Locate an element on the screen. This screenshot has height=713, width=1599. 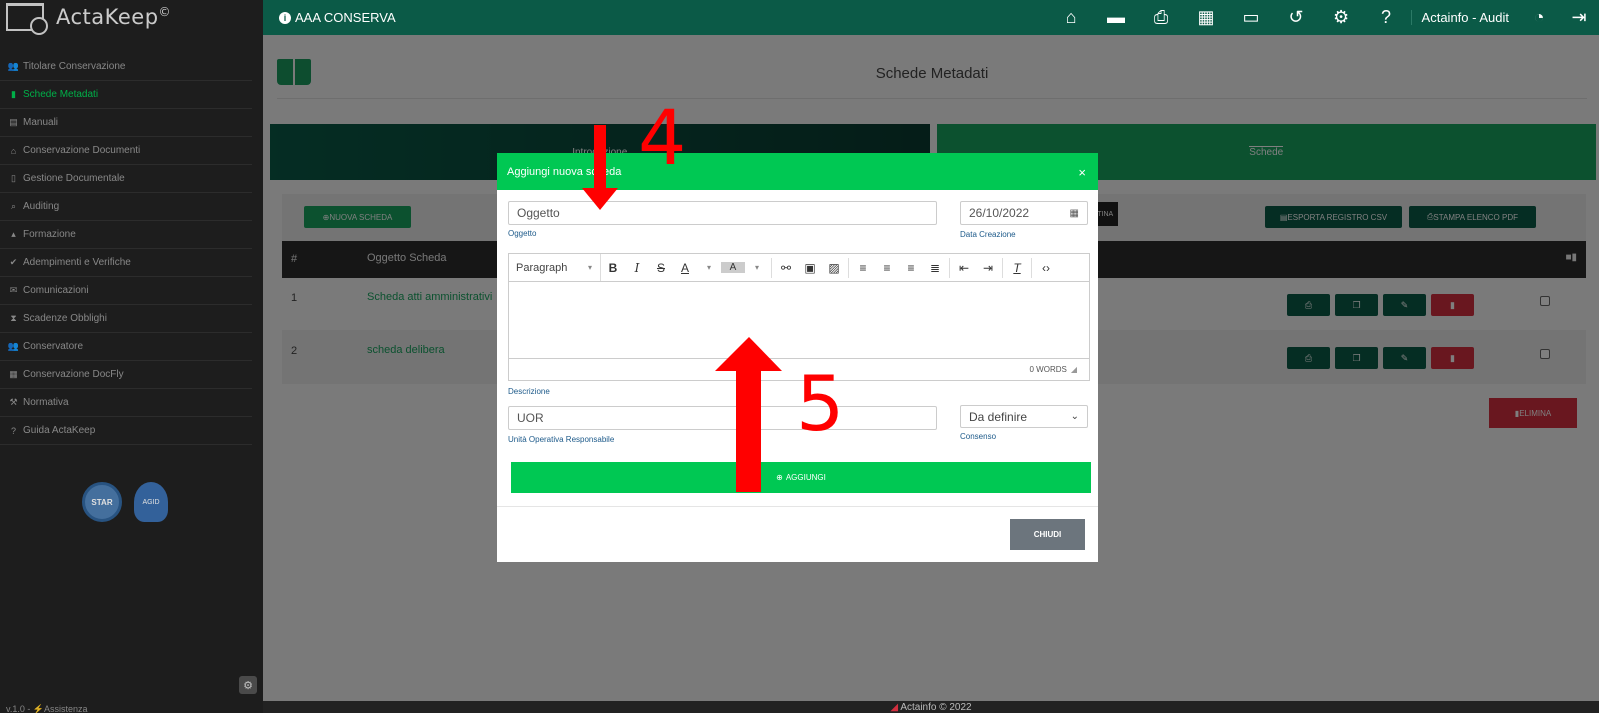
descrizione-textarea is located at coordinates (799, 320).